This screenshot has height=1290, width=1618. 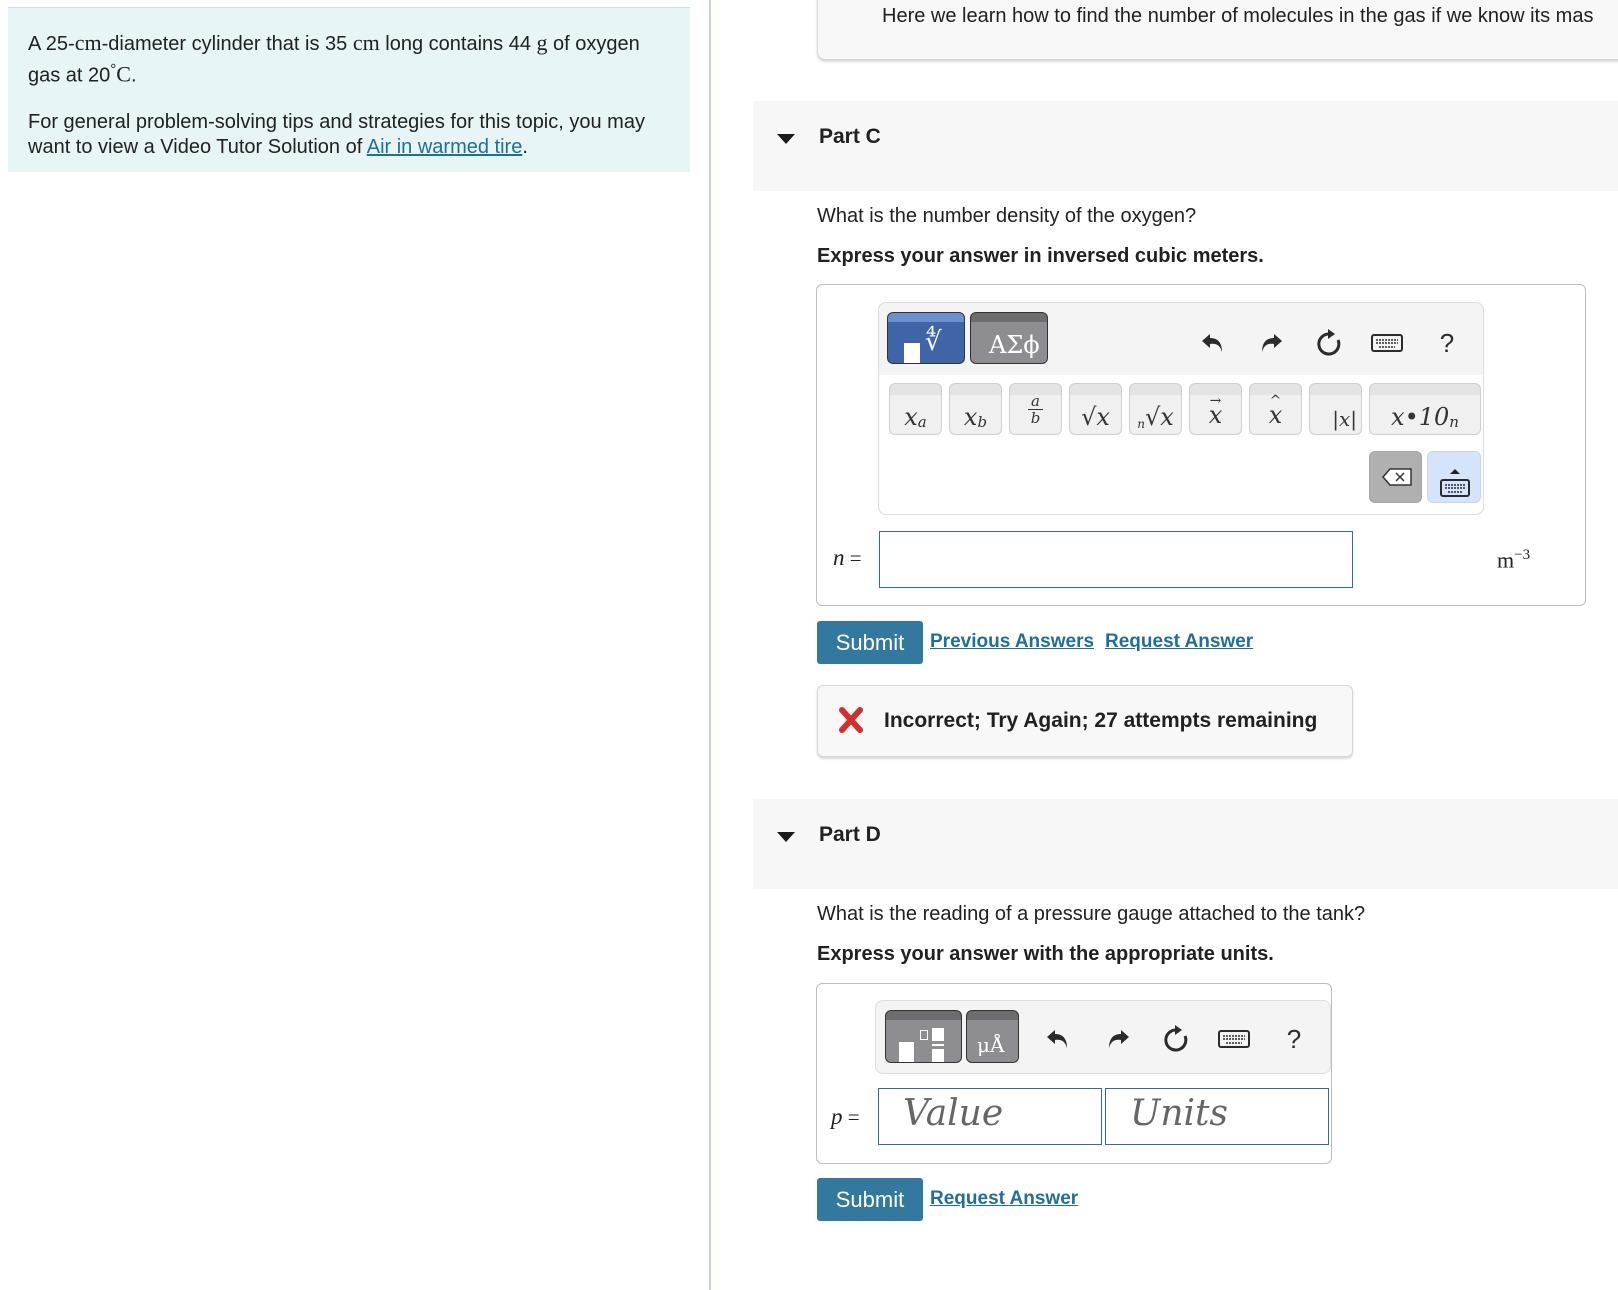 I want to click on part-d-header: Part D, so click(x=1185, y=844).